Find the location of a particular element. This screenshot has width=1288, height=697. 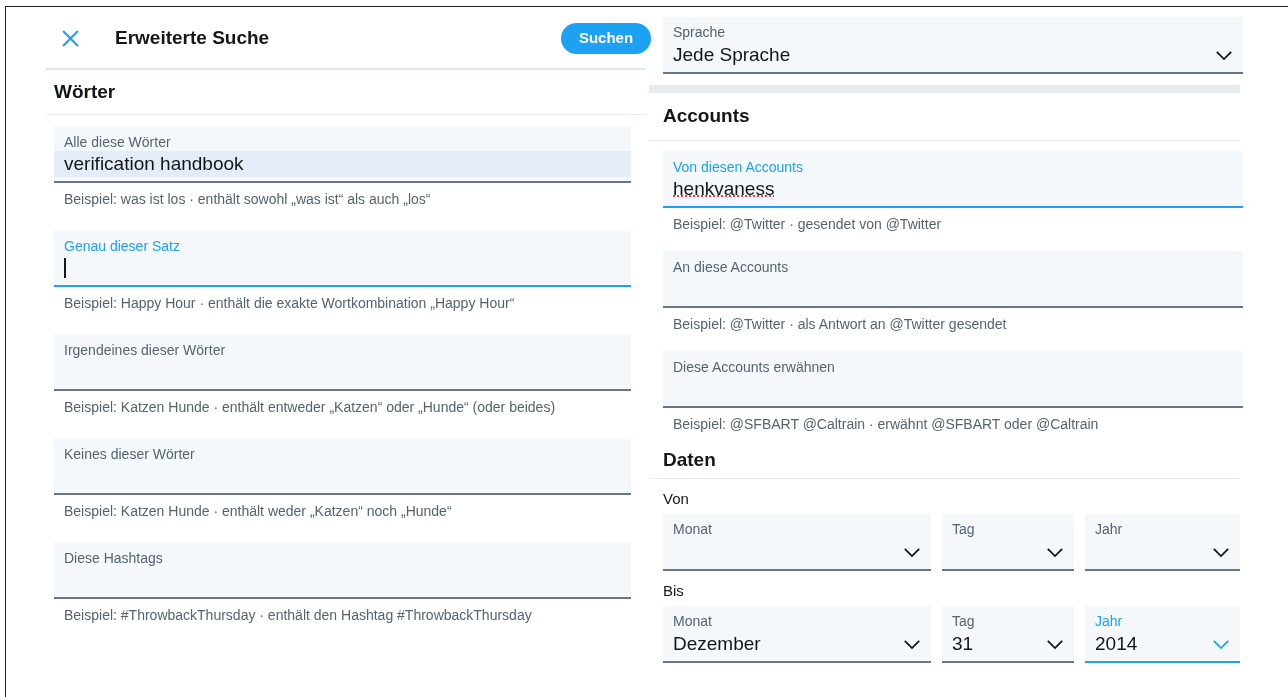

range-label: Von is located at coordinates (676, 499).